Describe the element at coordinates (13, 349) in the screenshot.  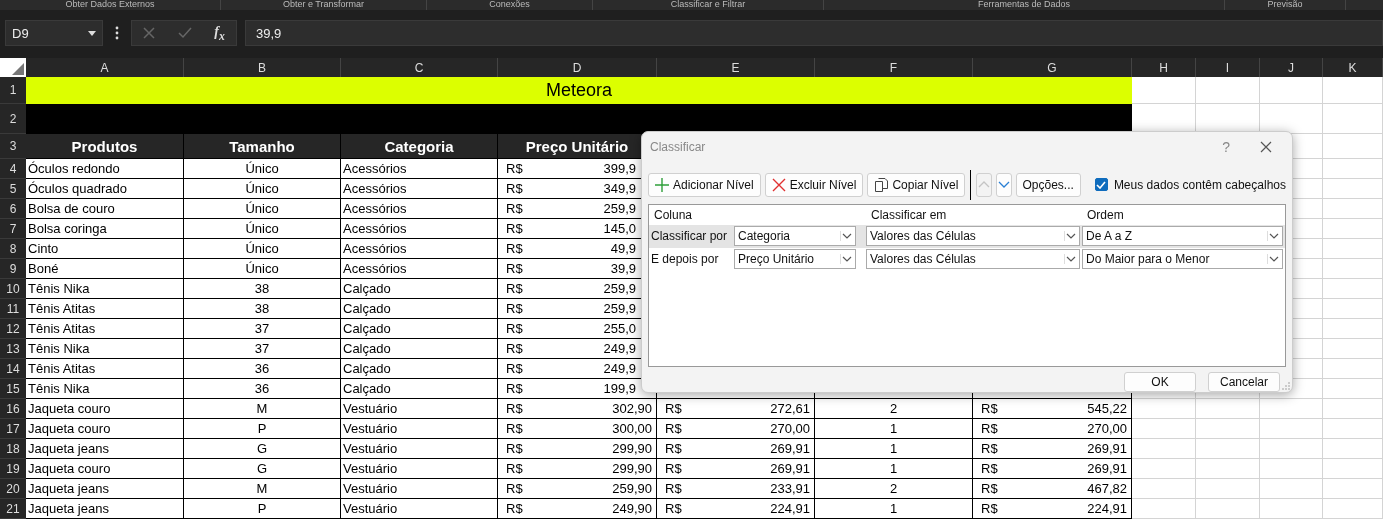
I see `row-header: 13` at that location.